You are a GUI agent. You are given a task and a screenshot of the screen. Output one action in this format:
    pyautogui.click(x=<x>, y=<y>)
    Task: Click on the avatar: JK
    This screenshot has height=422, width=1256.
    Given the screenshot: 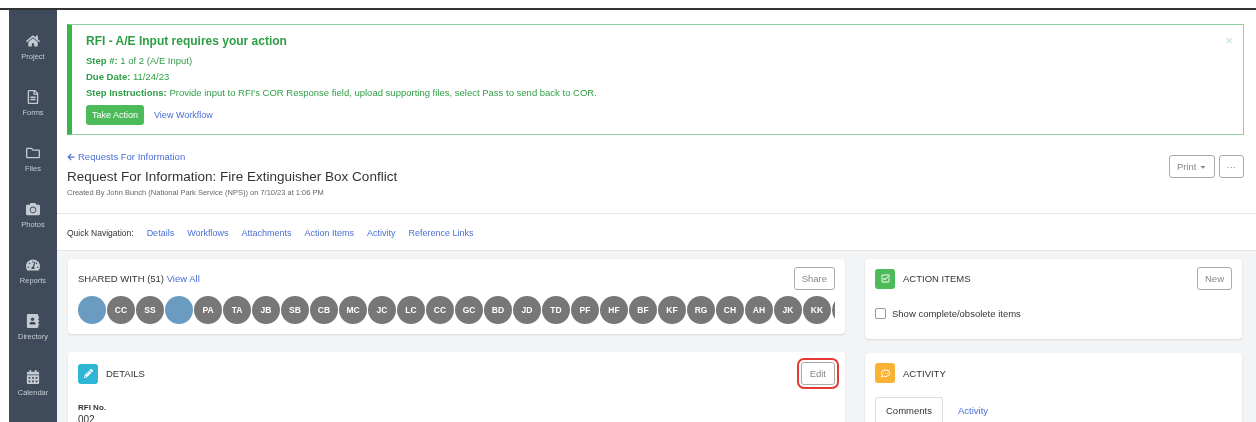 What is the action you would take?
    pyautogui.click(x=788, y=310)
    